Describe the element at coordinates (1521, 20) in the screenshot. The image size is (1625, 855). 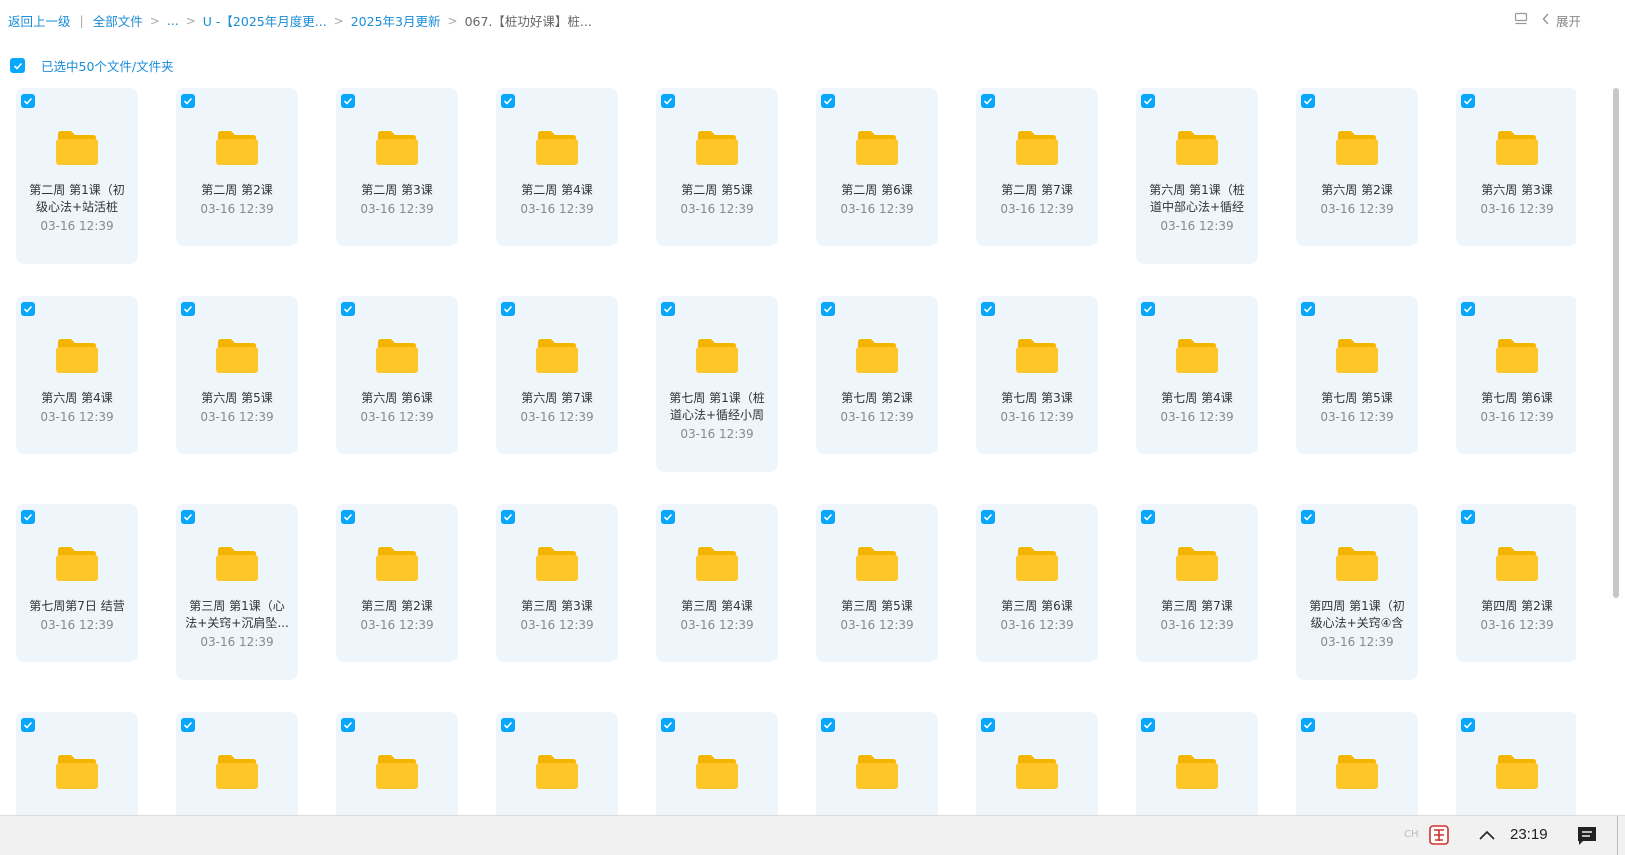
I see `list-view-icon` at that location.